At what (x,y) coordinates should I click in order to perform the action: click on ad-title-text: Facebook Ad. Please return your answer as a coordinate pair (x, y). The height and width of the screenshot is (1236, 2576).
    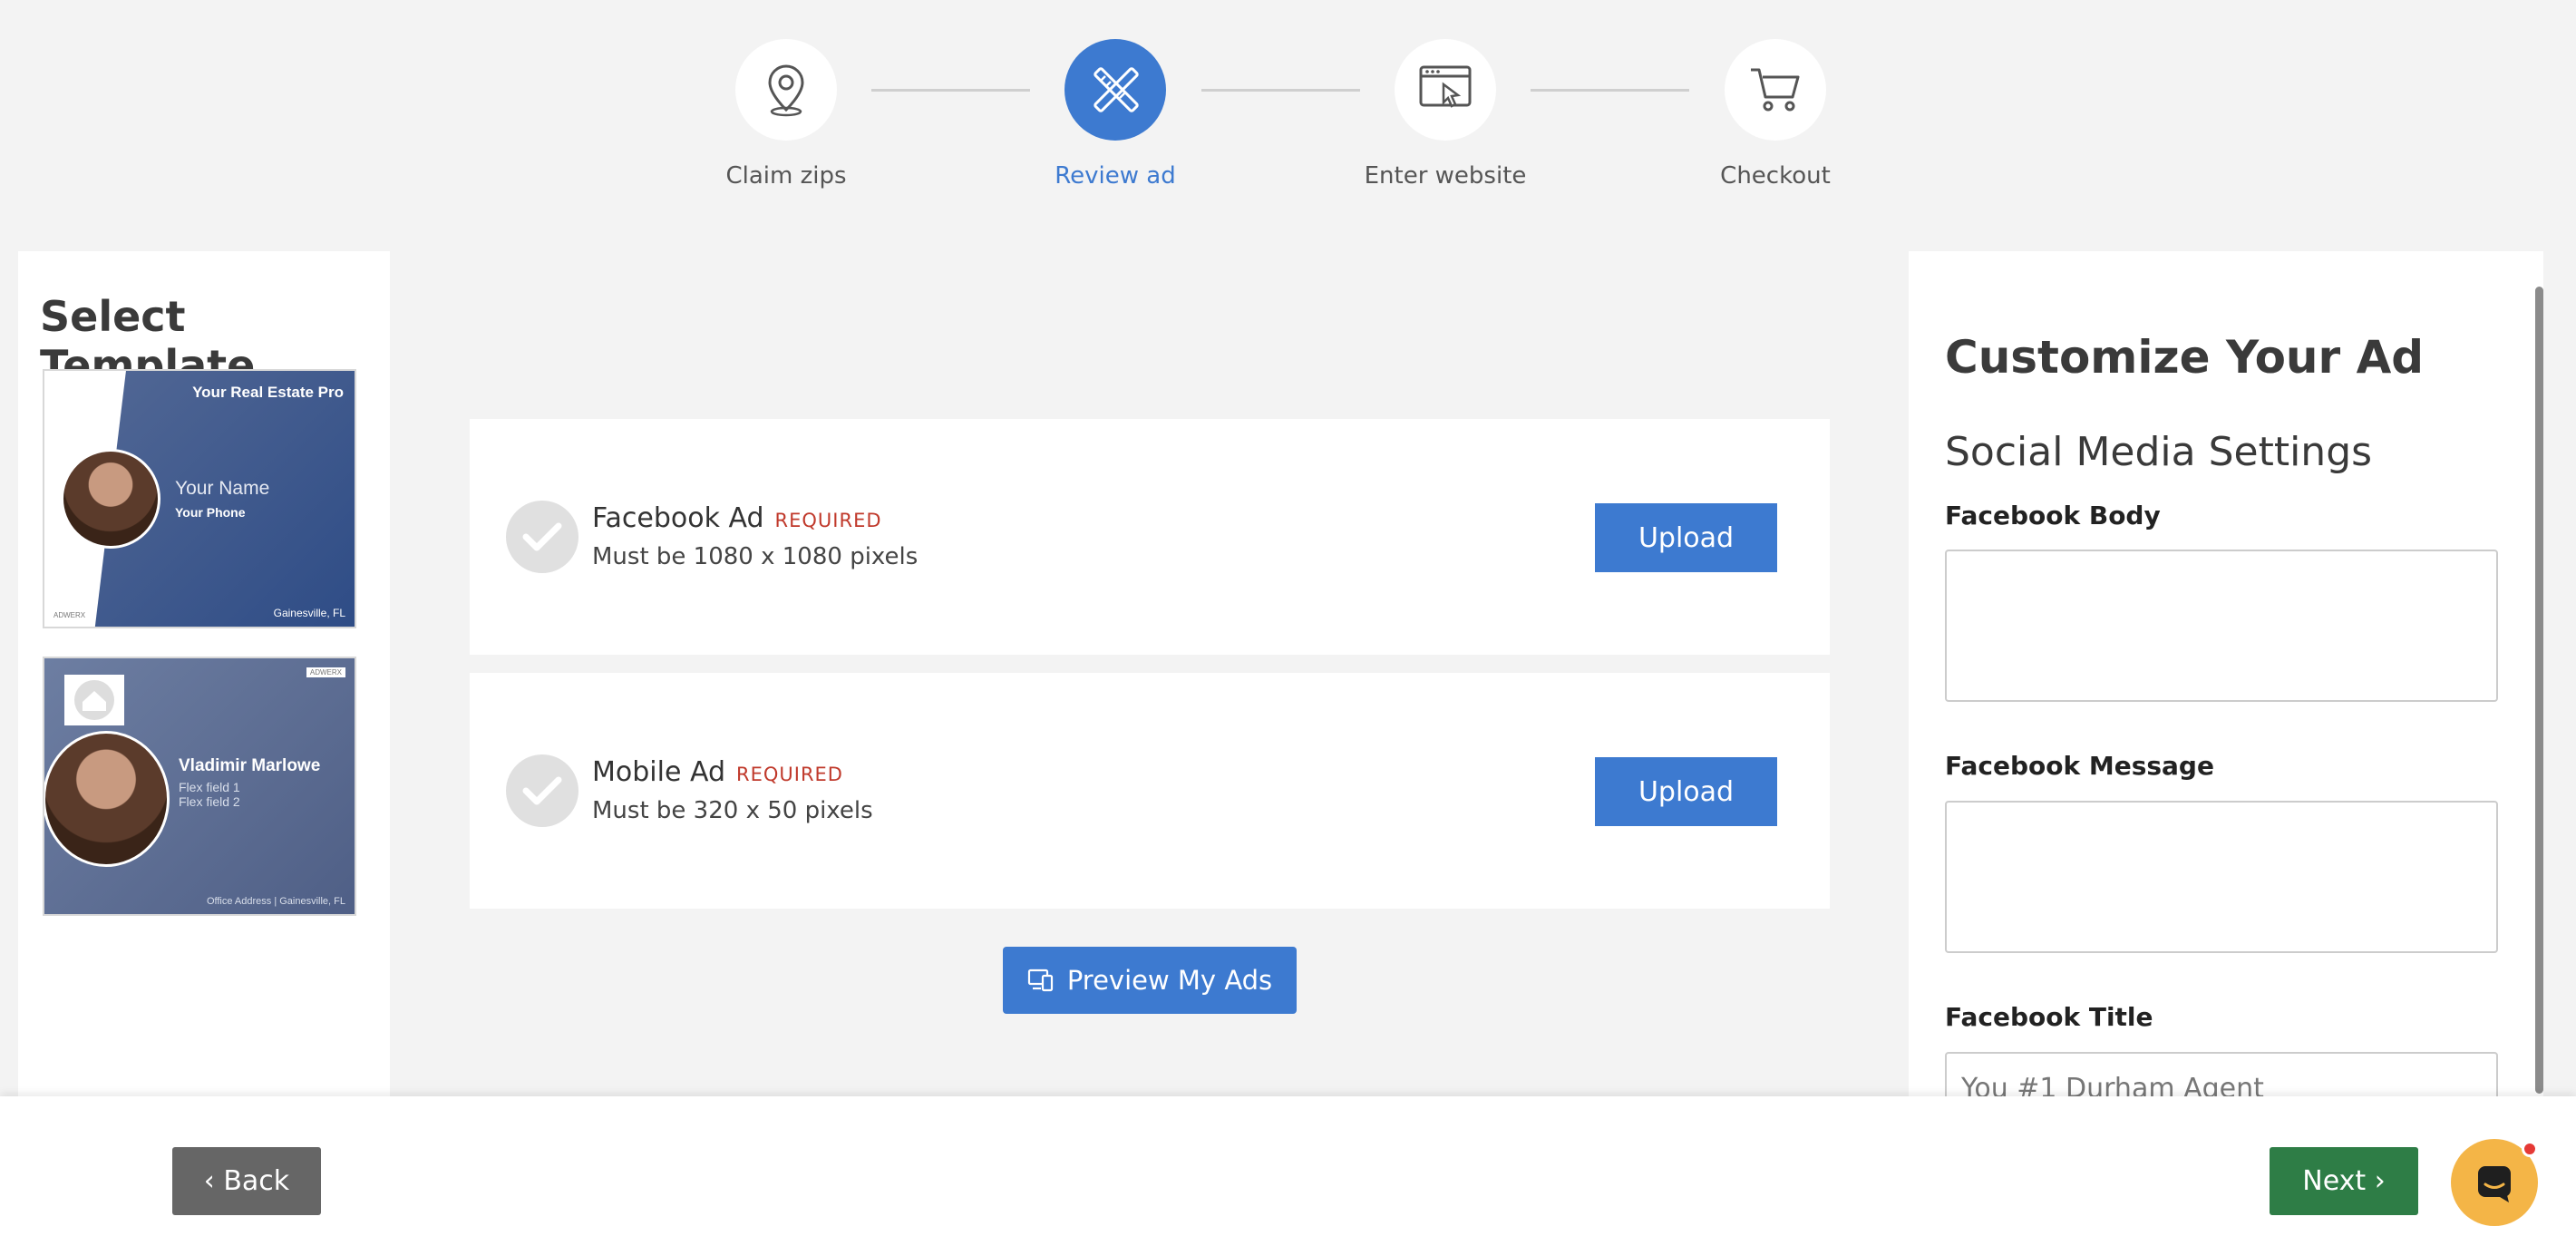
    Looking at the image, I should click on (678, 518).